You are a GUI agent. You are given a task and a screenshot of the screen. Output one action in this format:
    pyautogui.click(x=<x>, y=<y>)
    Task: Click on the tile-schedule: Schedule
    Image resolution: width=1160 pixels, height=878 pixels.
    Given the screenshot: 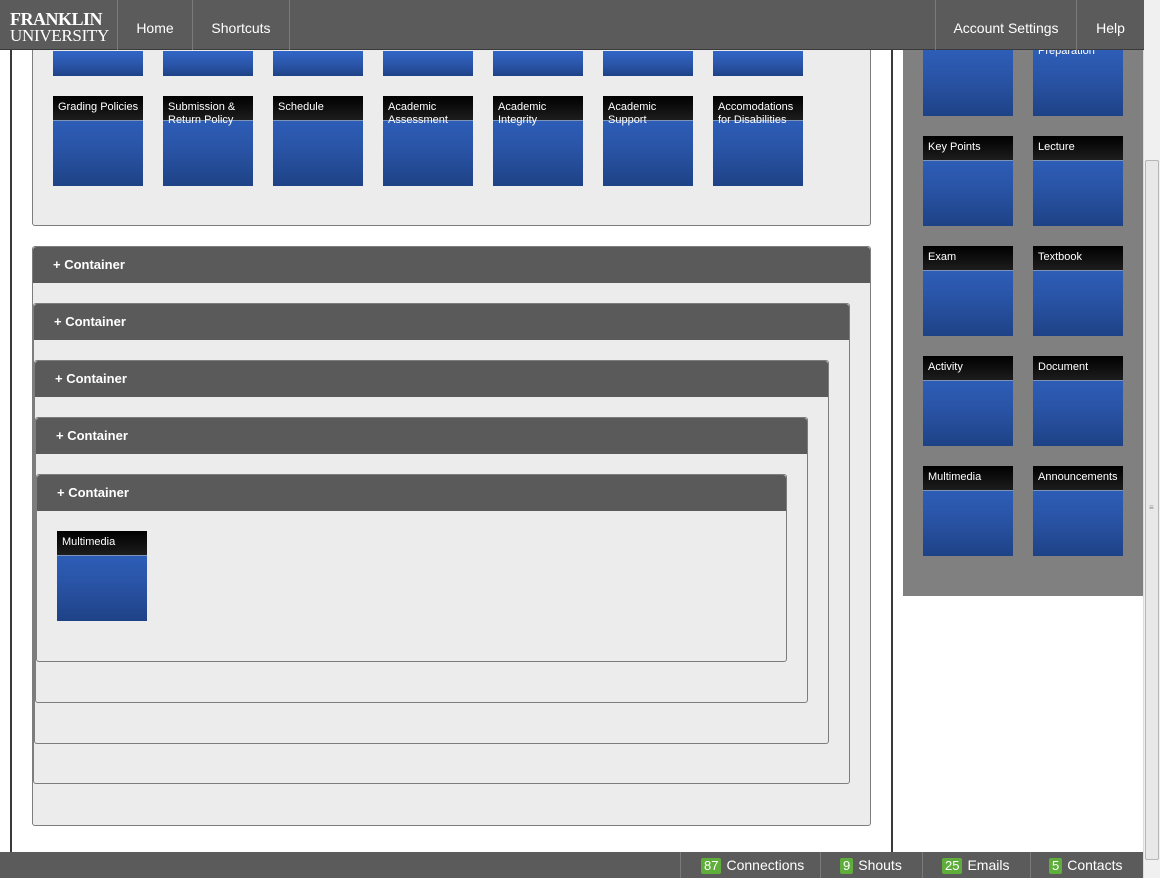 What is the action you would take?
    pyautogui.click(x=318, y=141)
    